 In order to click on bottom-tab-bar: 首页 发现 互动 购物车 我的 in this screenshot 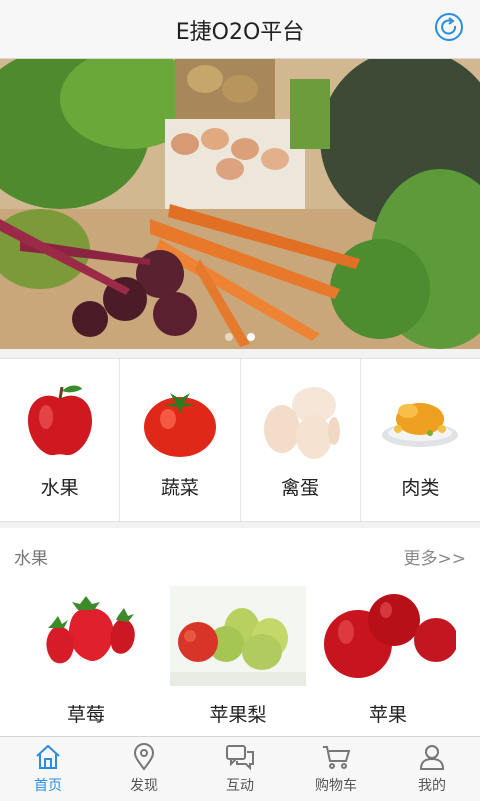, I will do `click(240, 768)`.